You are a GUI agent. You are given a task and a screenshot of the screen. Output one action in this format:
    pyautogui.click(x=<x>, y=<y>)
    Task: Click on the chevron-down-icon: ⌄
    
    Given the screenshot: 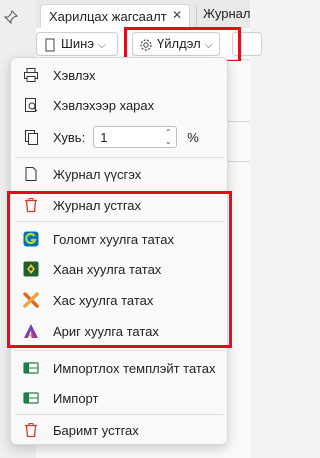 What is the action you would take?
    pyautogui.click(x=168, y=141)
    